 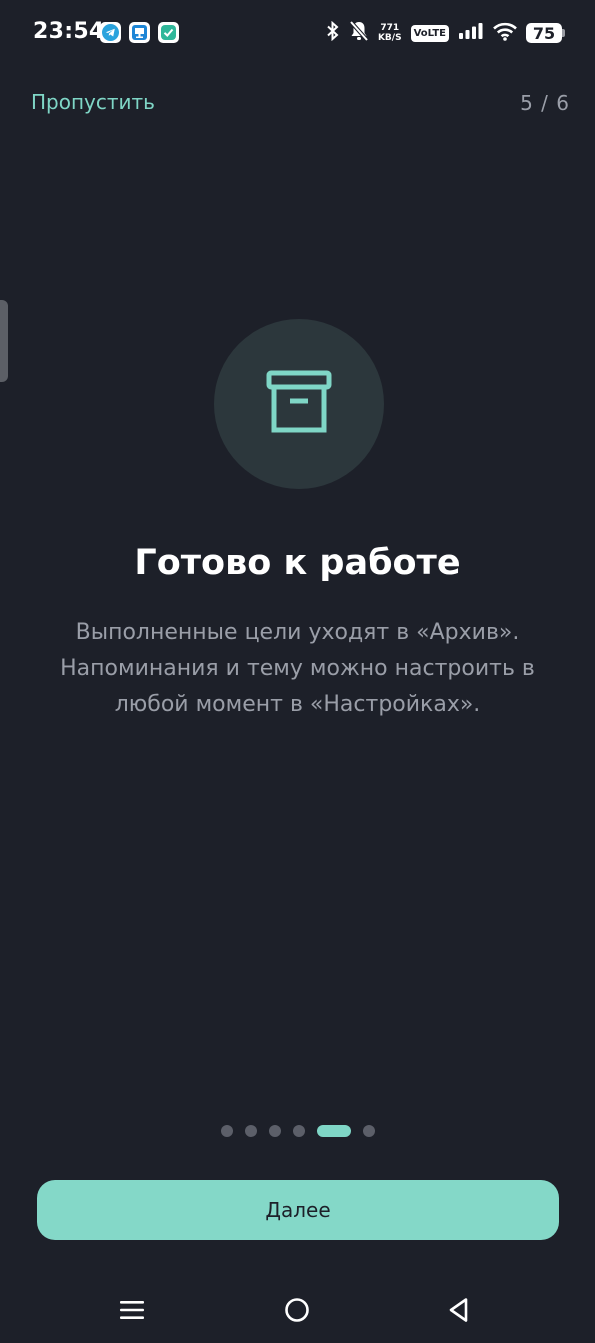 I want to click on next-button: Далее, so click(x=298, y=1210).